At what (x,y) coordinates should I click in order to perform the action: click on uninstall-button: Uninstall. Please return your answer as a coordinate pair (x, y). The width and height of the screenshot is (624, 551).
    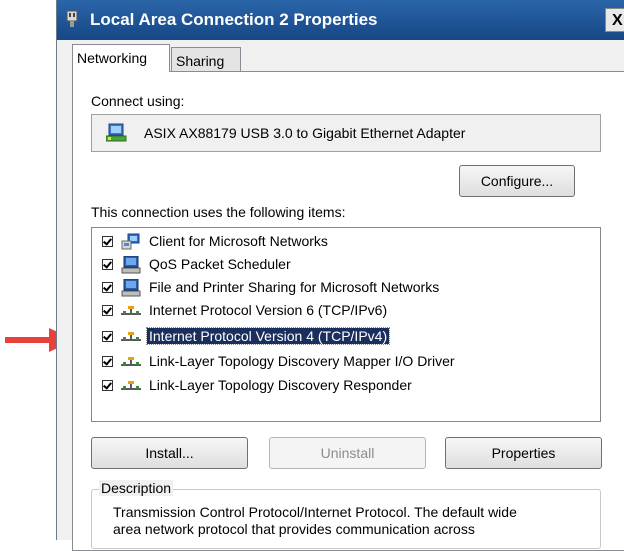
    Looking at the image, I should click on (347, 453).